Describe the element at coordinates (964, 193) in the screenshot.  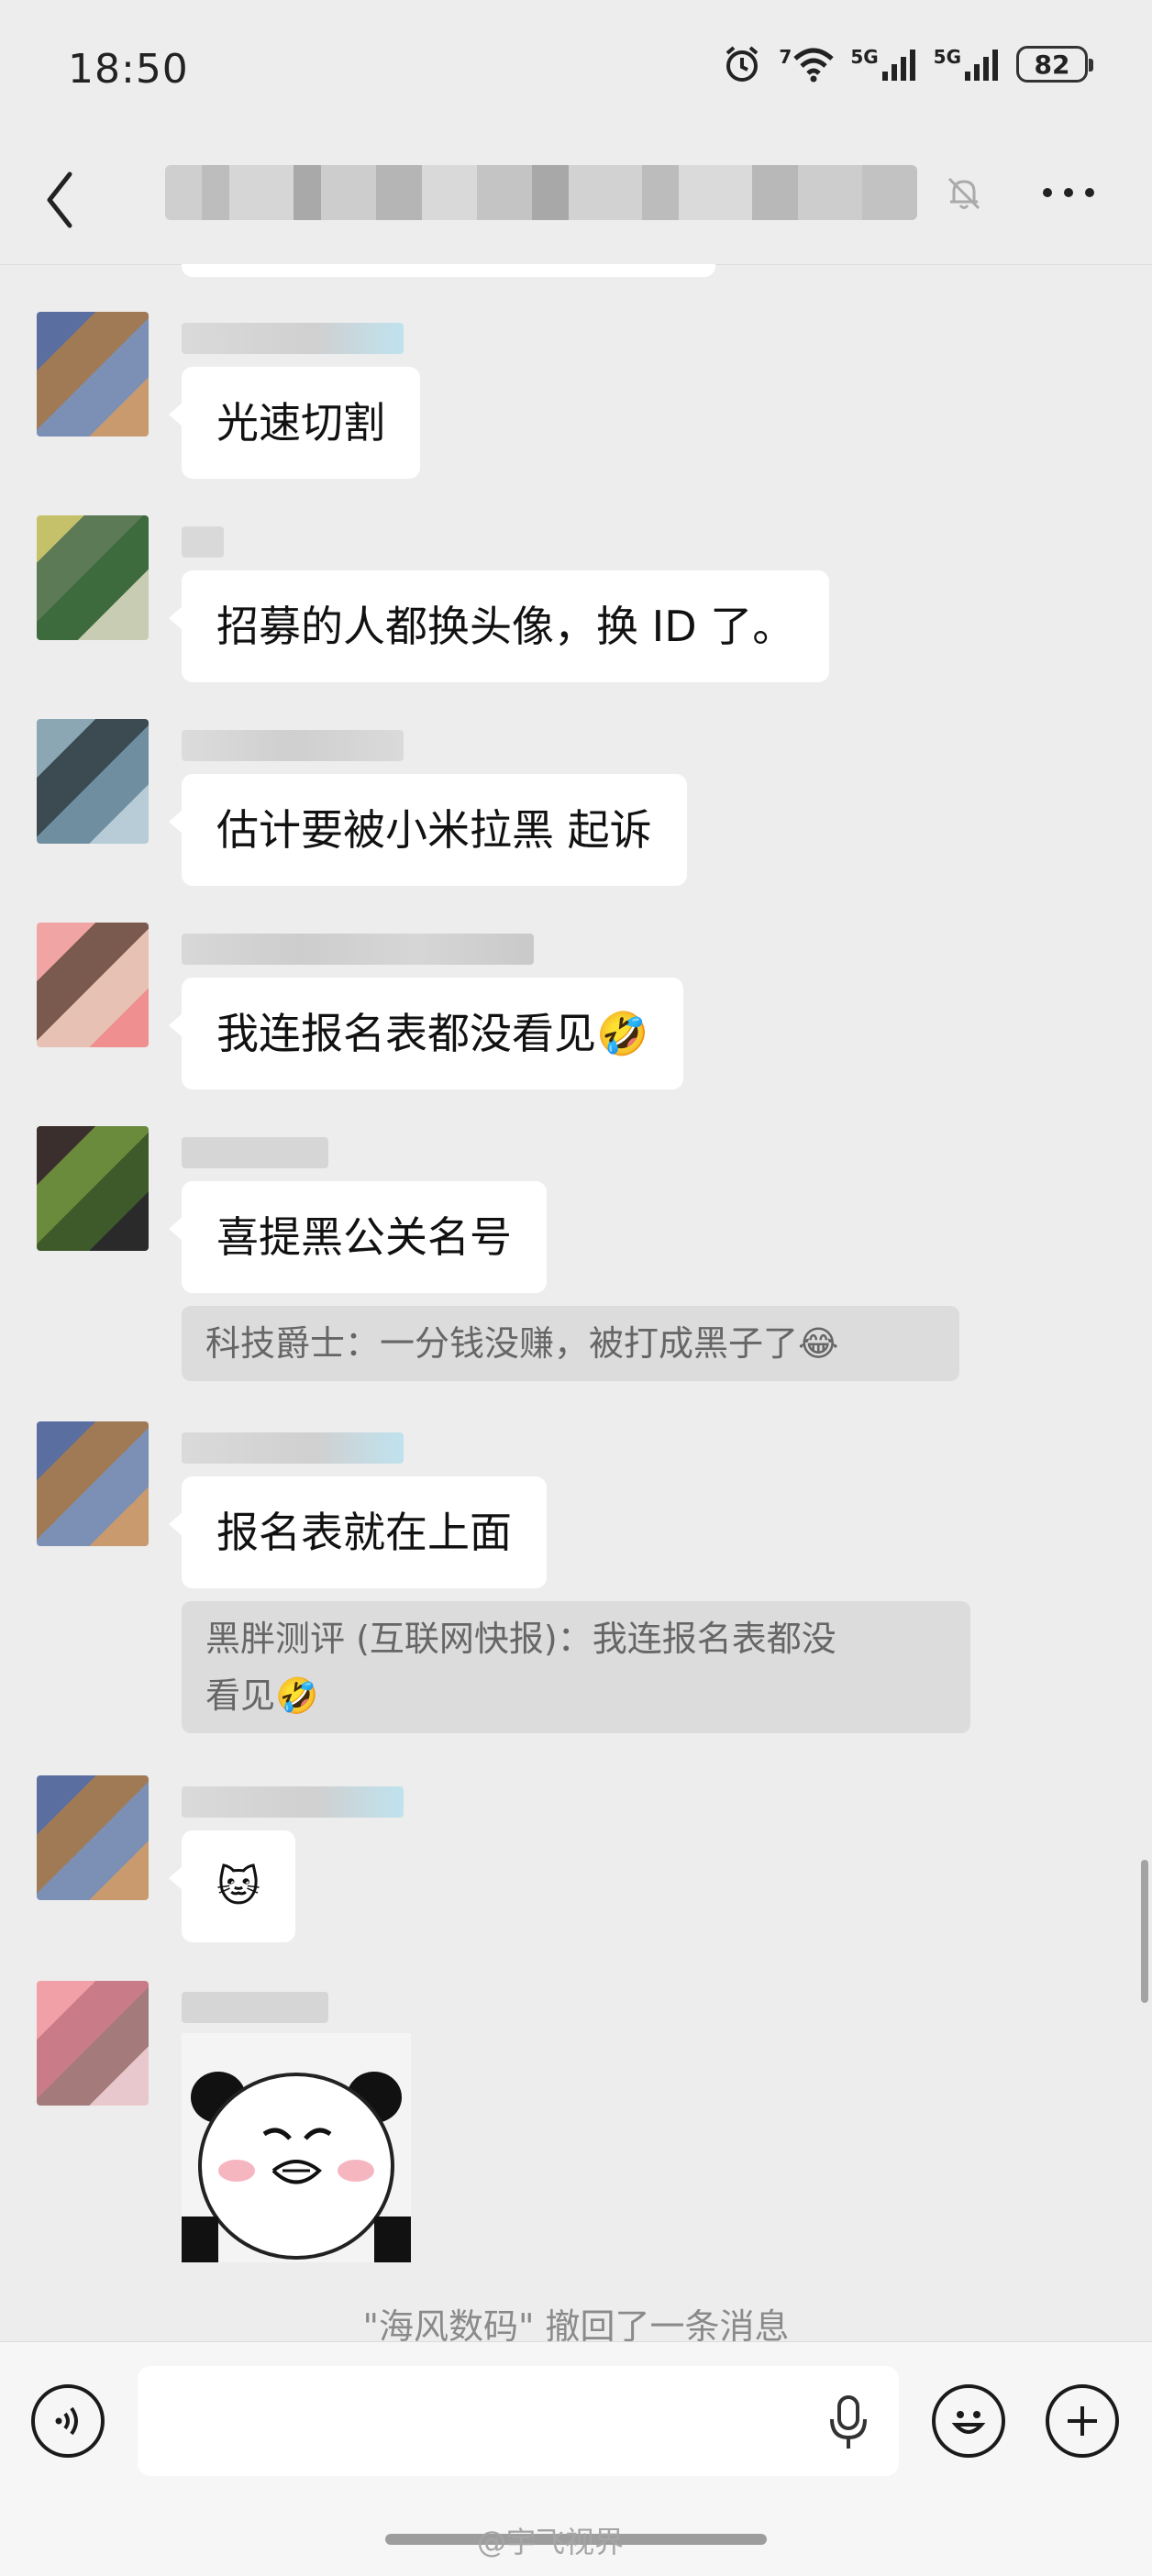
I see `bell-off-icon` at that location.